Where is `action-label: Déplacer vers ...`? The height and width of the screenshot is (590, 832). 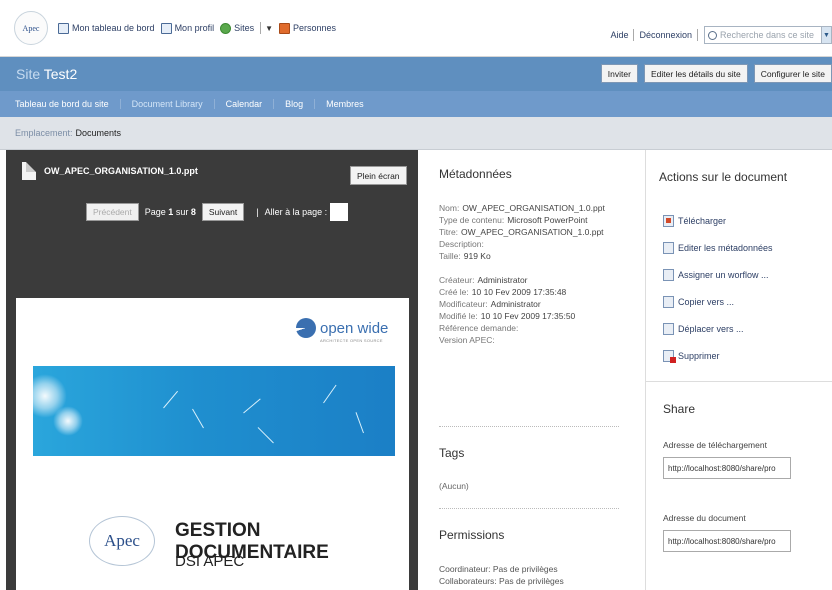 action-label: Déplacer vers ... is located at coordinates (711, 328).